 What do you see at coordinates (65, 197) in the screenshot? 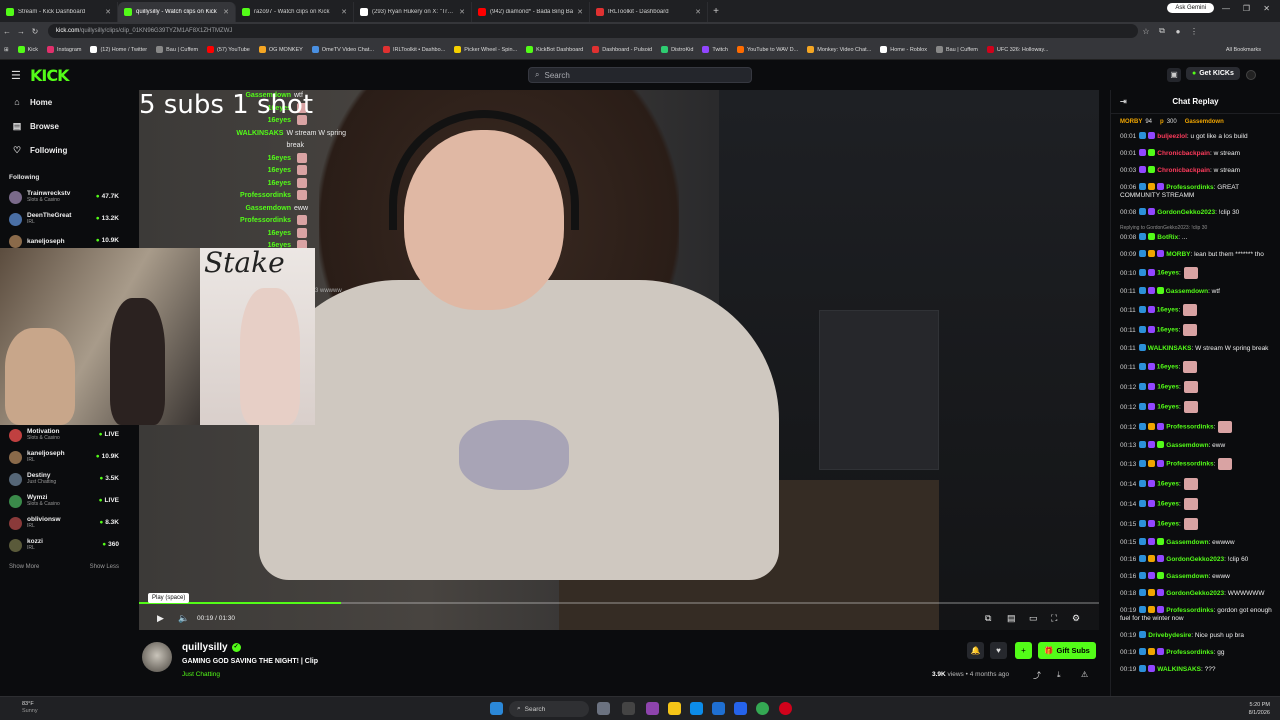
I see `followed-channel: Trainwreckstv Slots & Casino ● 47.7K` at bounding box center [65, 197].